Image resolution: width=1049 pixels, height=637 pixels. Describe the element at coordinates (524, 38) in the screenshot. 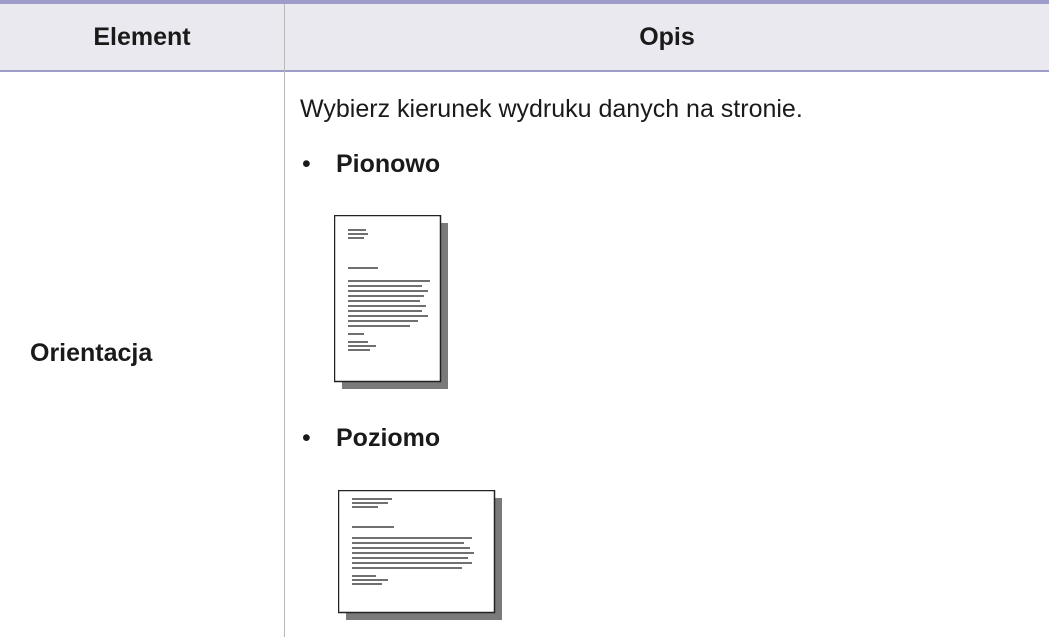

I see `table-header-row: Element Opis` at that location.